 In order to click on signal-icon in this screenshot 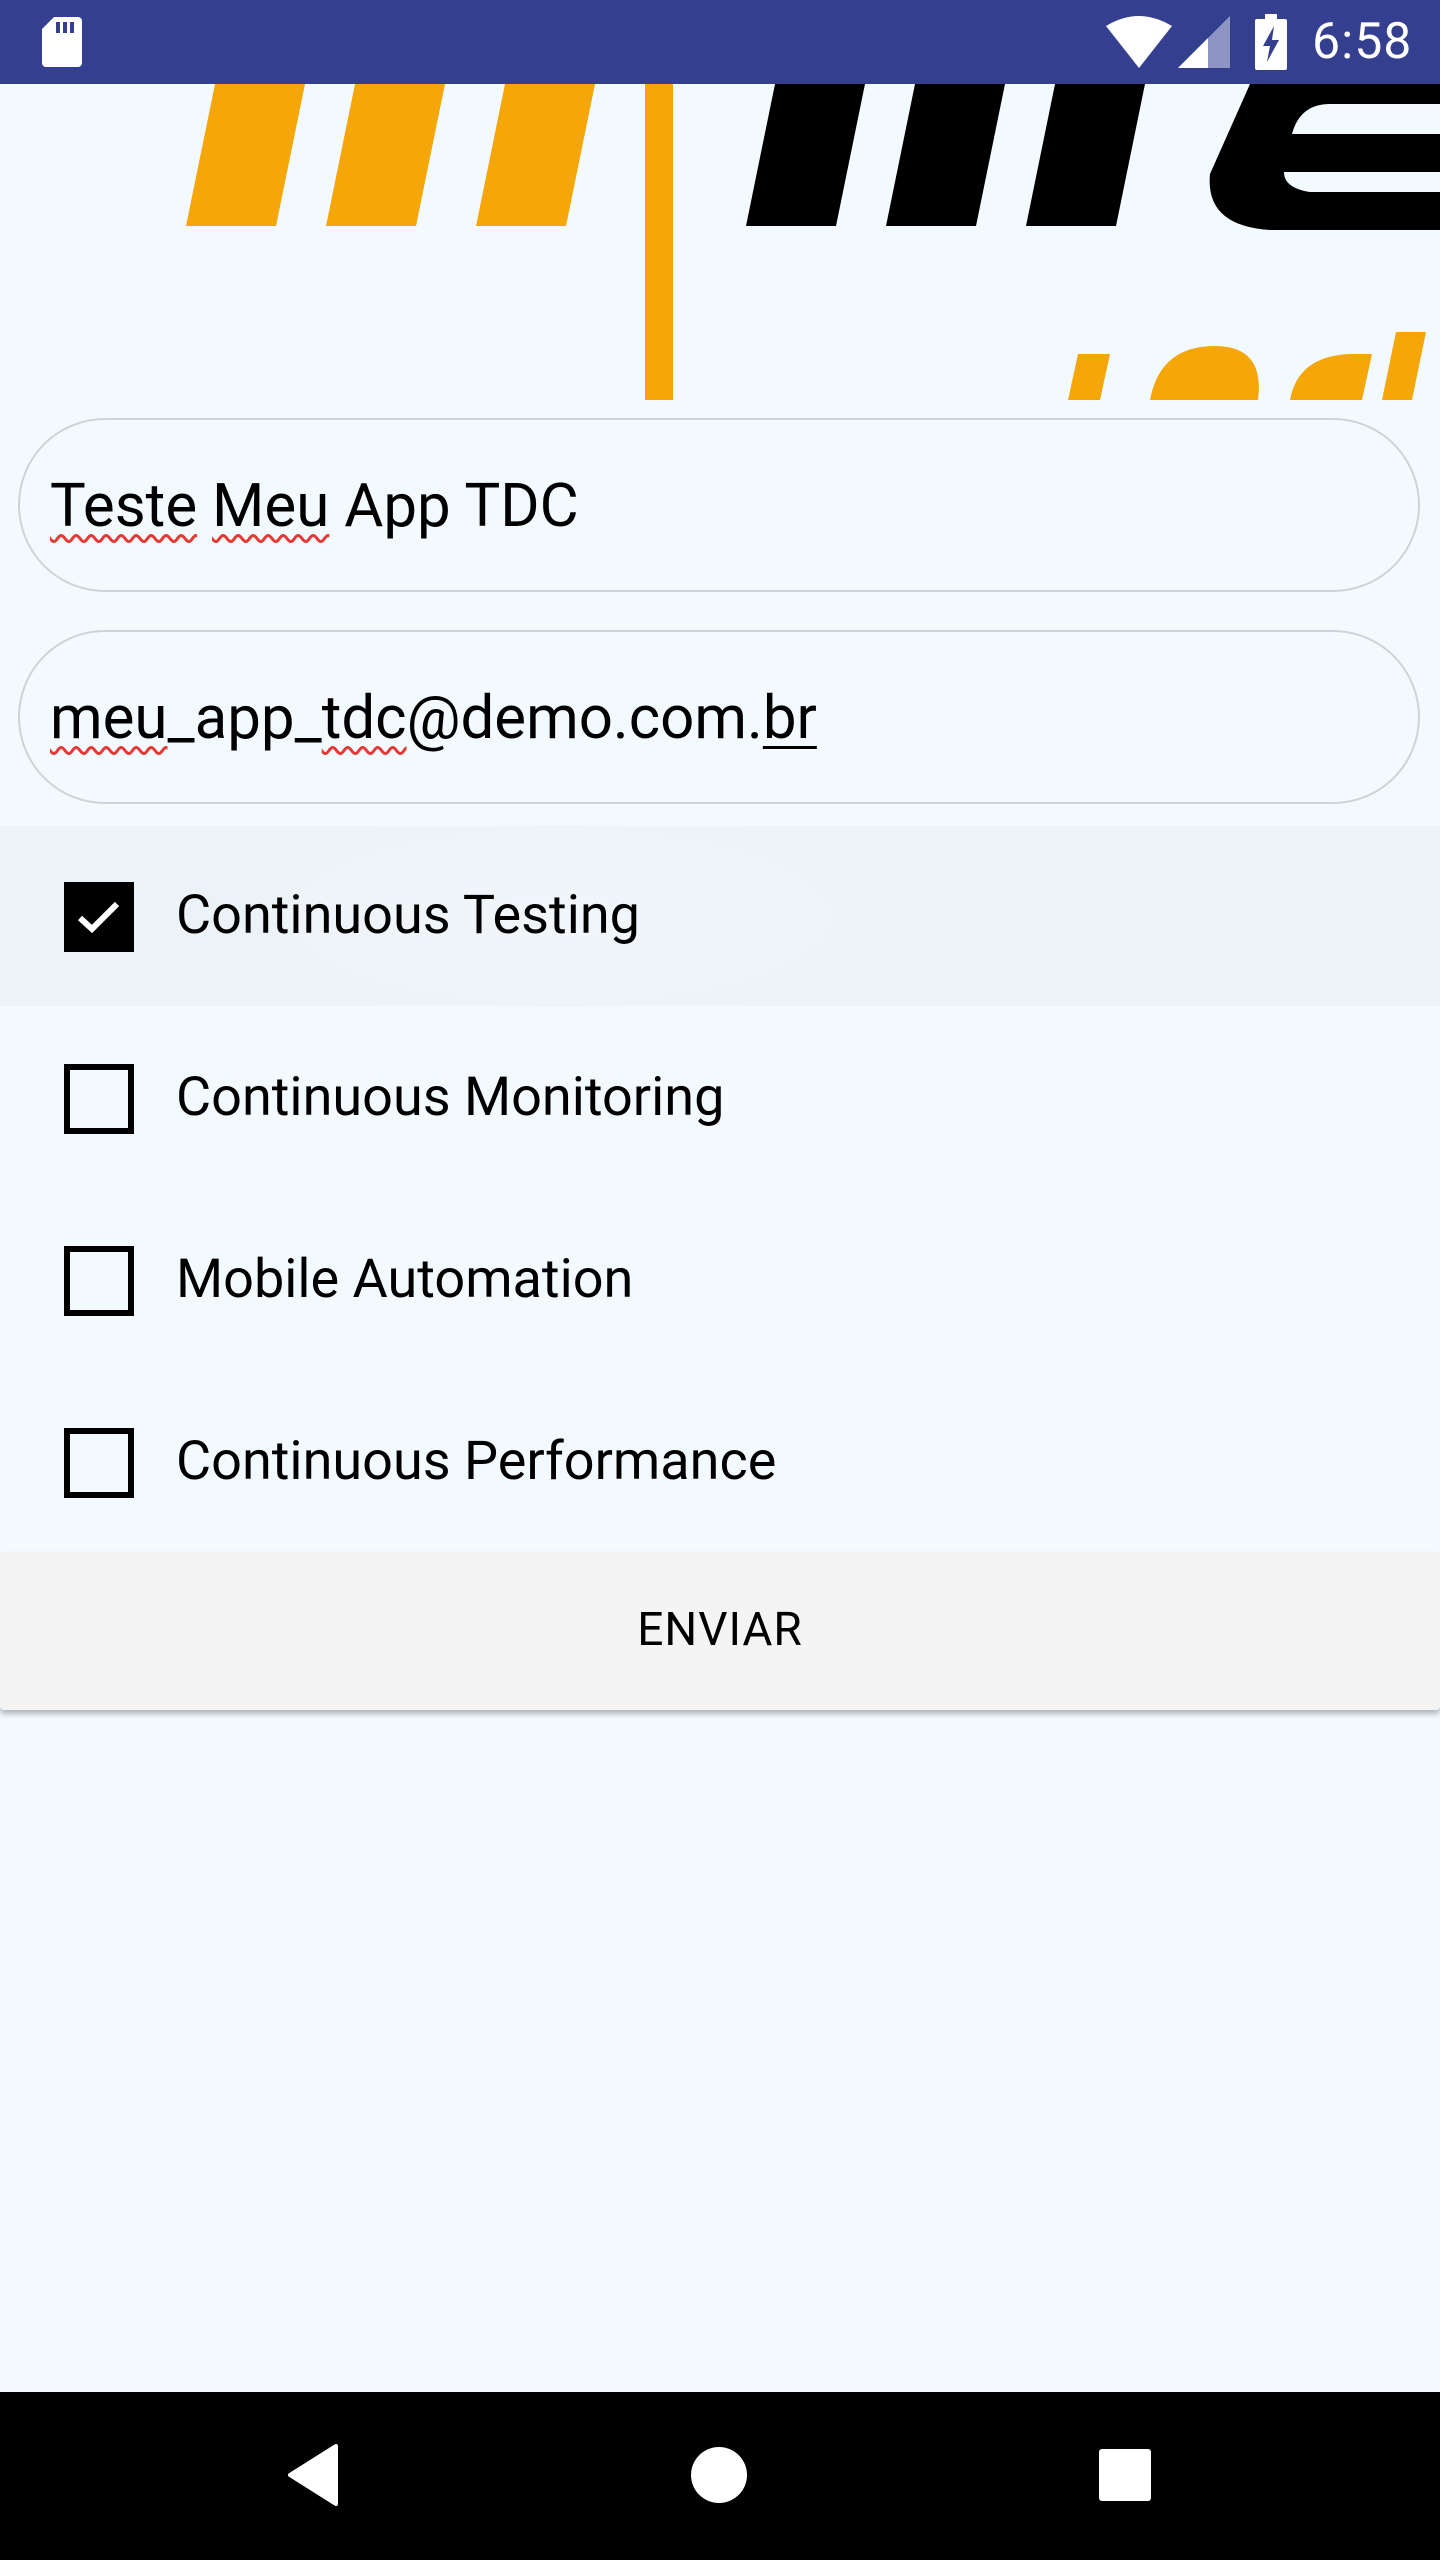, I will do `click(1204, 42)`.